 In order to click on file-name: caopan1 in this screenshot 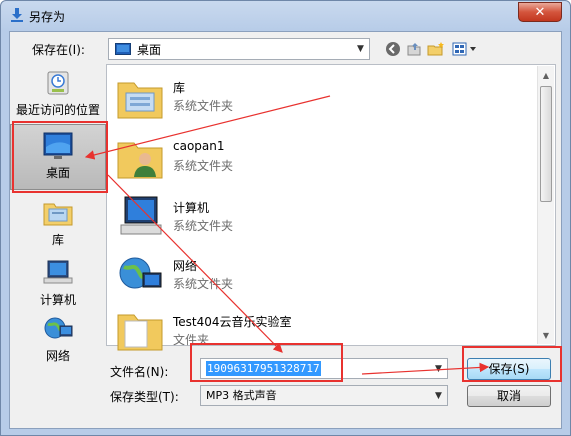, I will do `click(199, 146)`.